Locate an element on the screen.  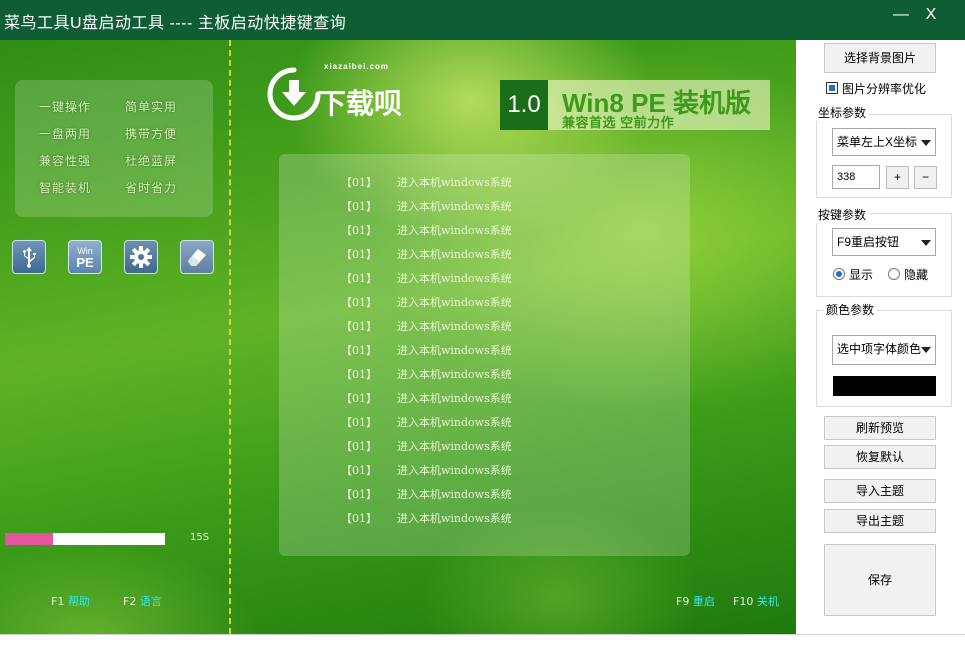
winpe-icon-bottom: PE is located at coordinates (85, 262).